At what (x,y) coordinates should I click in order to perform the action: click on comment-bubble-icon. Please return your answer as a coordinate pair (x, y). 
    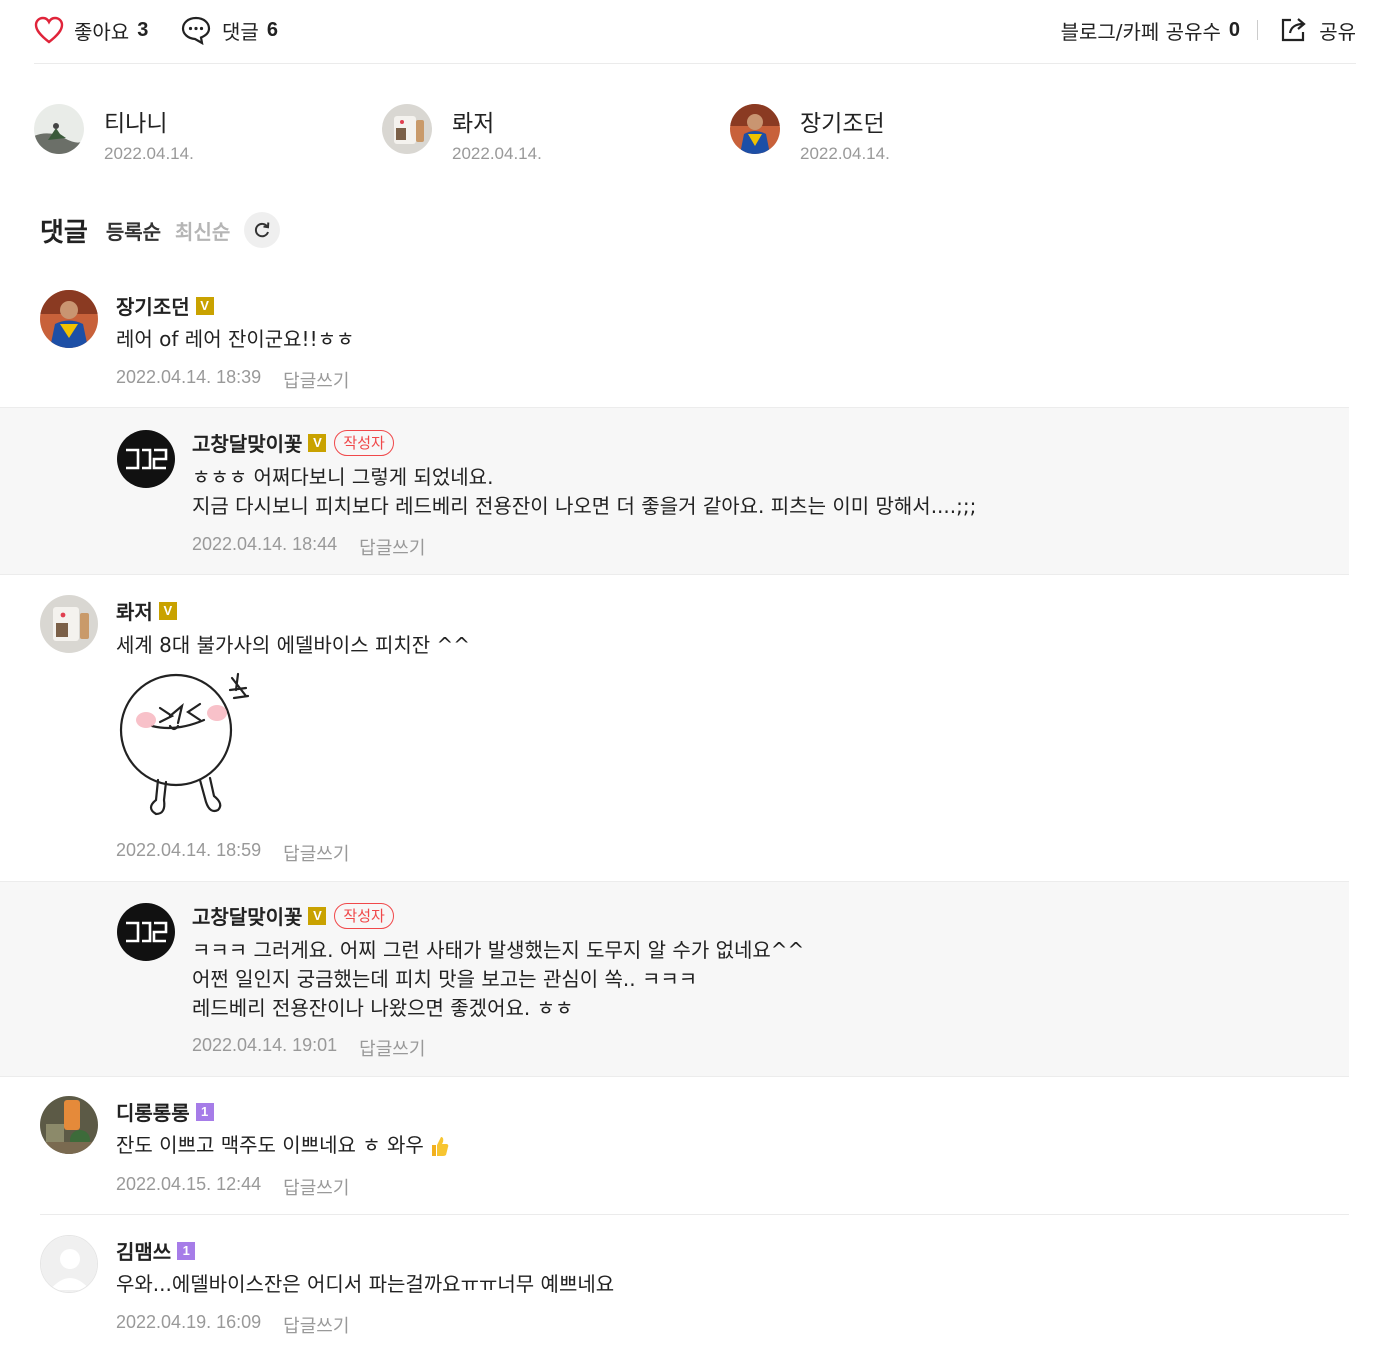
    Looking at the image, I should click on (196, 30).